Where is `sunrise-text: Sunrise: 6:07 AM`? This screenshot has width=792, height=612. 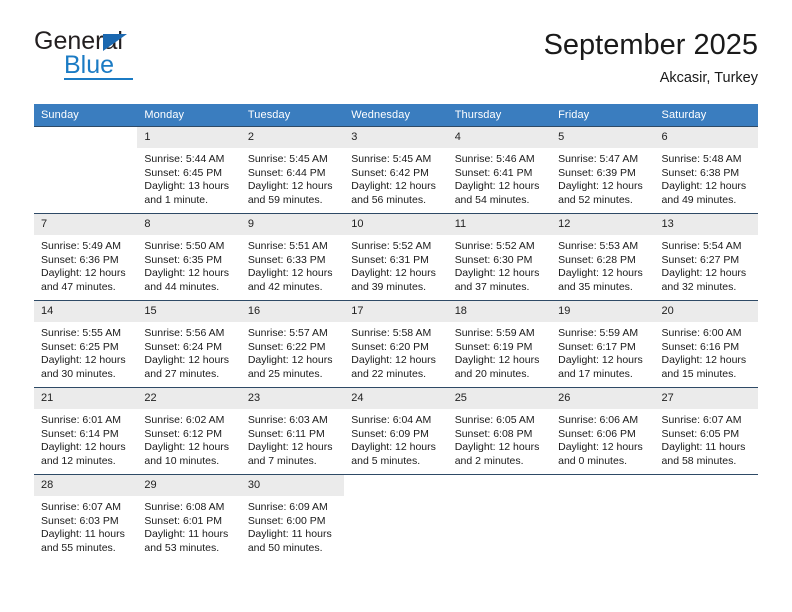
sunrise-text: Sunrise: 6:07 AM is located at coordinates (701, 420).